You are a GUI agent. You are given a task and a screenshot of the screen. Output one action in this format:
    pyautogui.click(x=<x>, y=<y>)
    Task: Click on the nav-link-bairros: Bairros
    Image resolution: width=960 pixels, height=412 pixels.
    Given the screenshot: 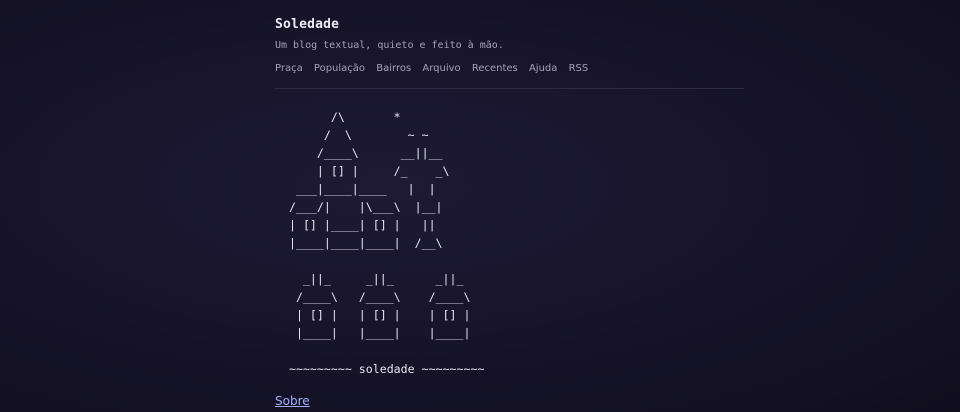 What is the action you would take?
    pyautogui.click(x=393, y=68)
    